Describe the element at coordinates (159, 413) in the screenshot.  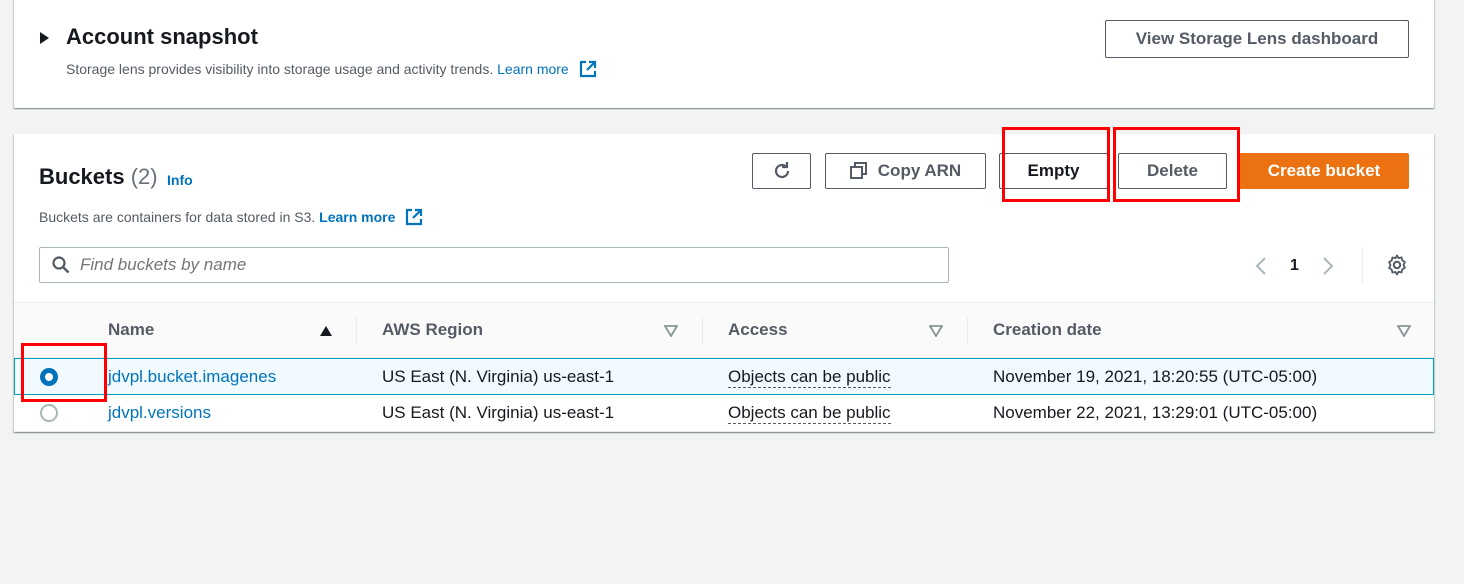
I see `bucket-name-link: jdvpl.versions` at that location.